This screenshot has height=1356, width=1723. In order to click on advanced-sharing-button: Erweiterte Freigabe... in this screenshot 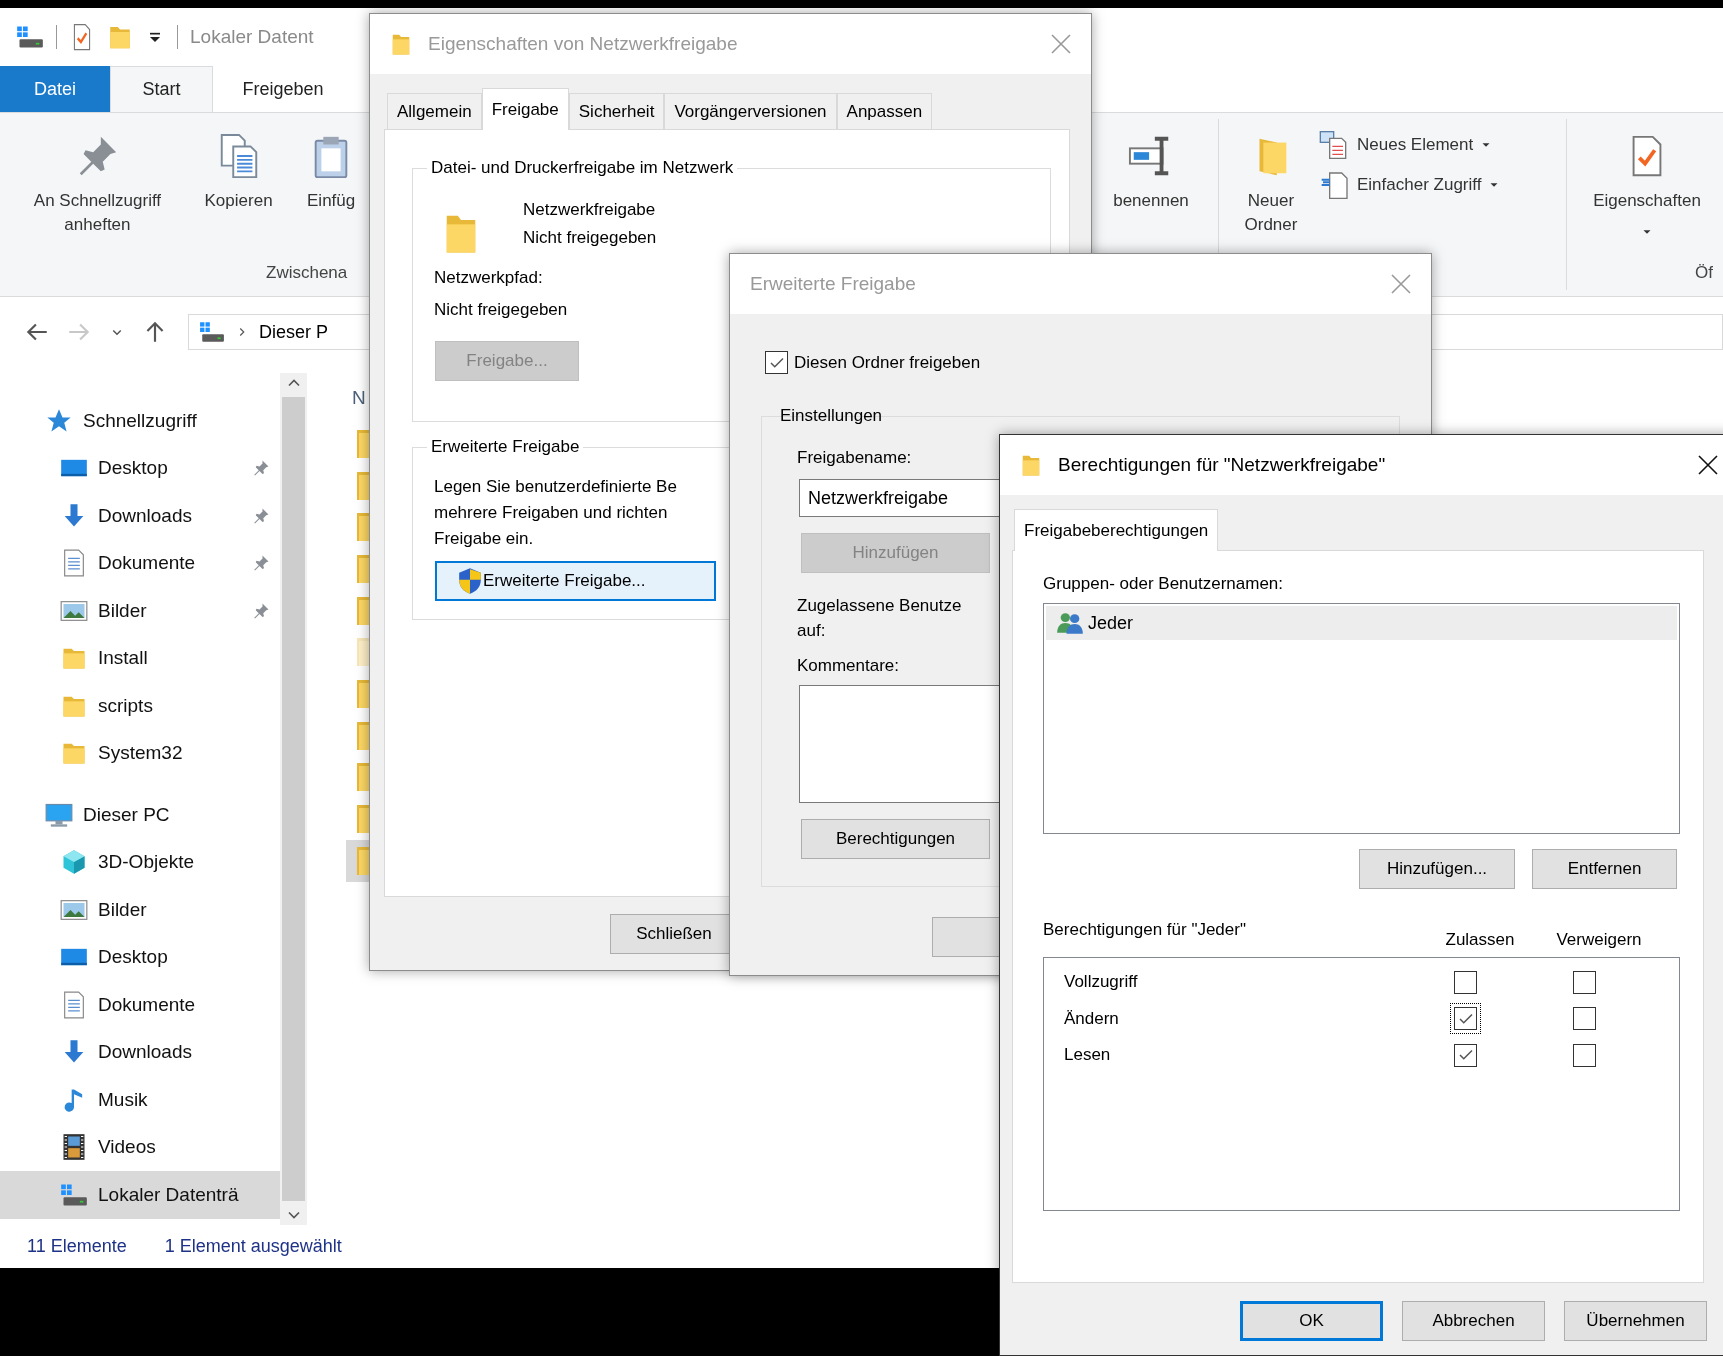, I will do `click(575, 581)`.